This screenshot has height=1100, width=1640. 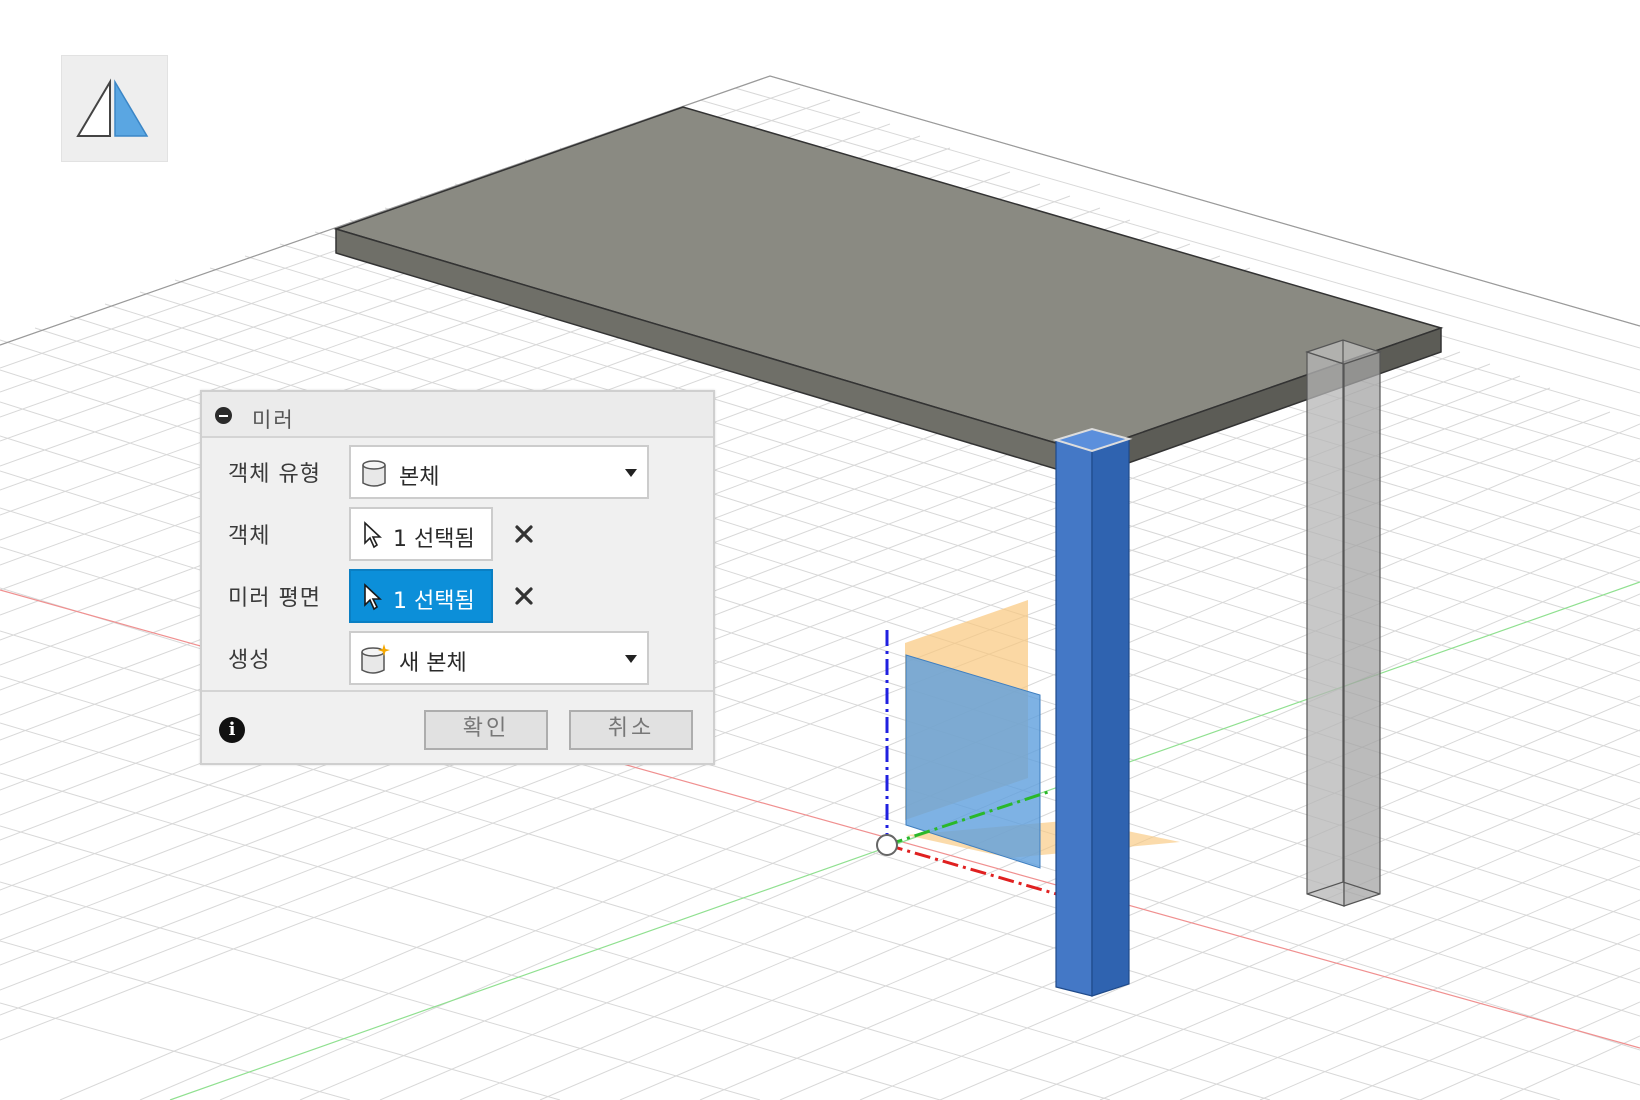 What do you see at coordinates (274, 474) in the screenshot?
I see `object-type-label: 객체 유형` at bounding box center [274, 474].